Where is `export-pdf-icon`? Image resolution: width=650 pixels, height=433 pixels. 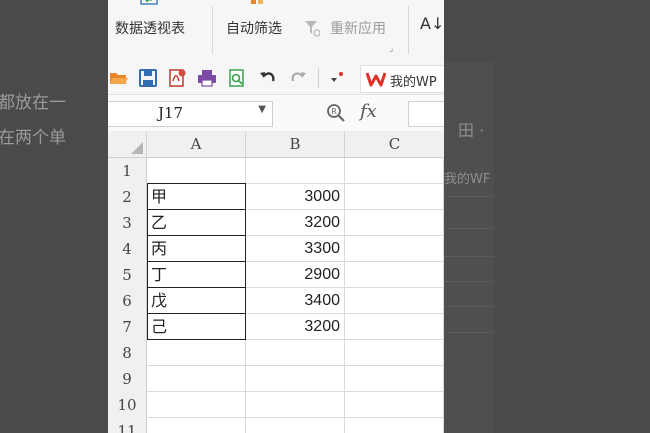 export-pdf-icon is located at coordinates (177, 78).